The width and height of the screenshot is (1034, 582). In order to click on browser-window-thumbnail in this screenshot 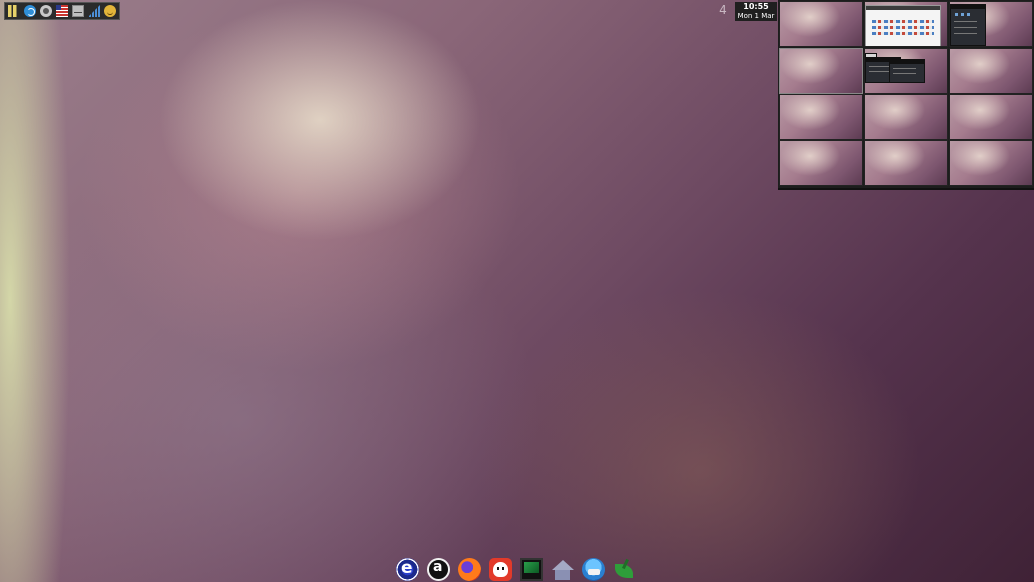, I will do `click(903, 25)`.